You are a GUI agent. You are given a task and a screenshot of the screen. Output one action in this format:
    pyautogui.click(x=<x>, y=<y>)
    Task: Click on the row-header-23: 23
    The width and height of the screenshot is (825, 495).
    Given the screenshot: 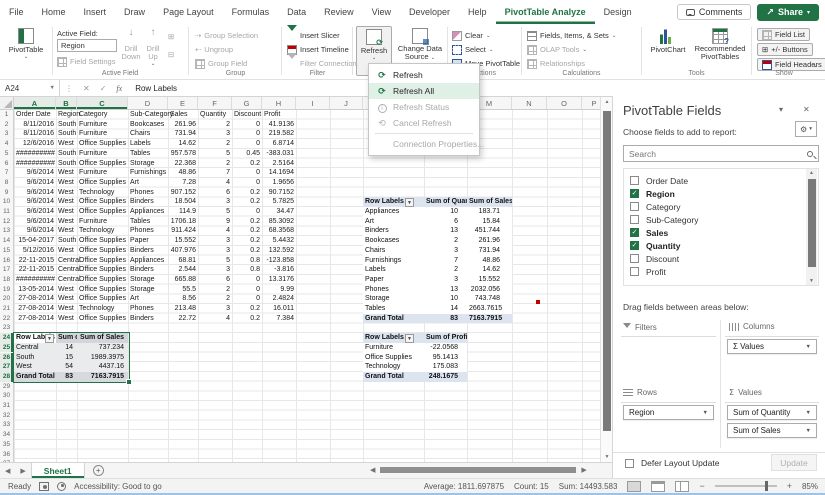 What is the action you would take?
    pyautogui.click(x=6, y=328)
    